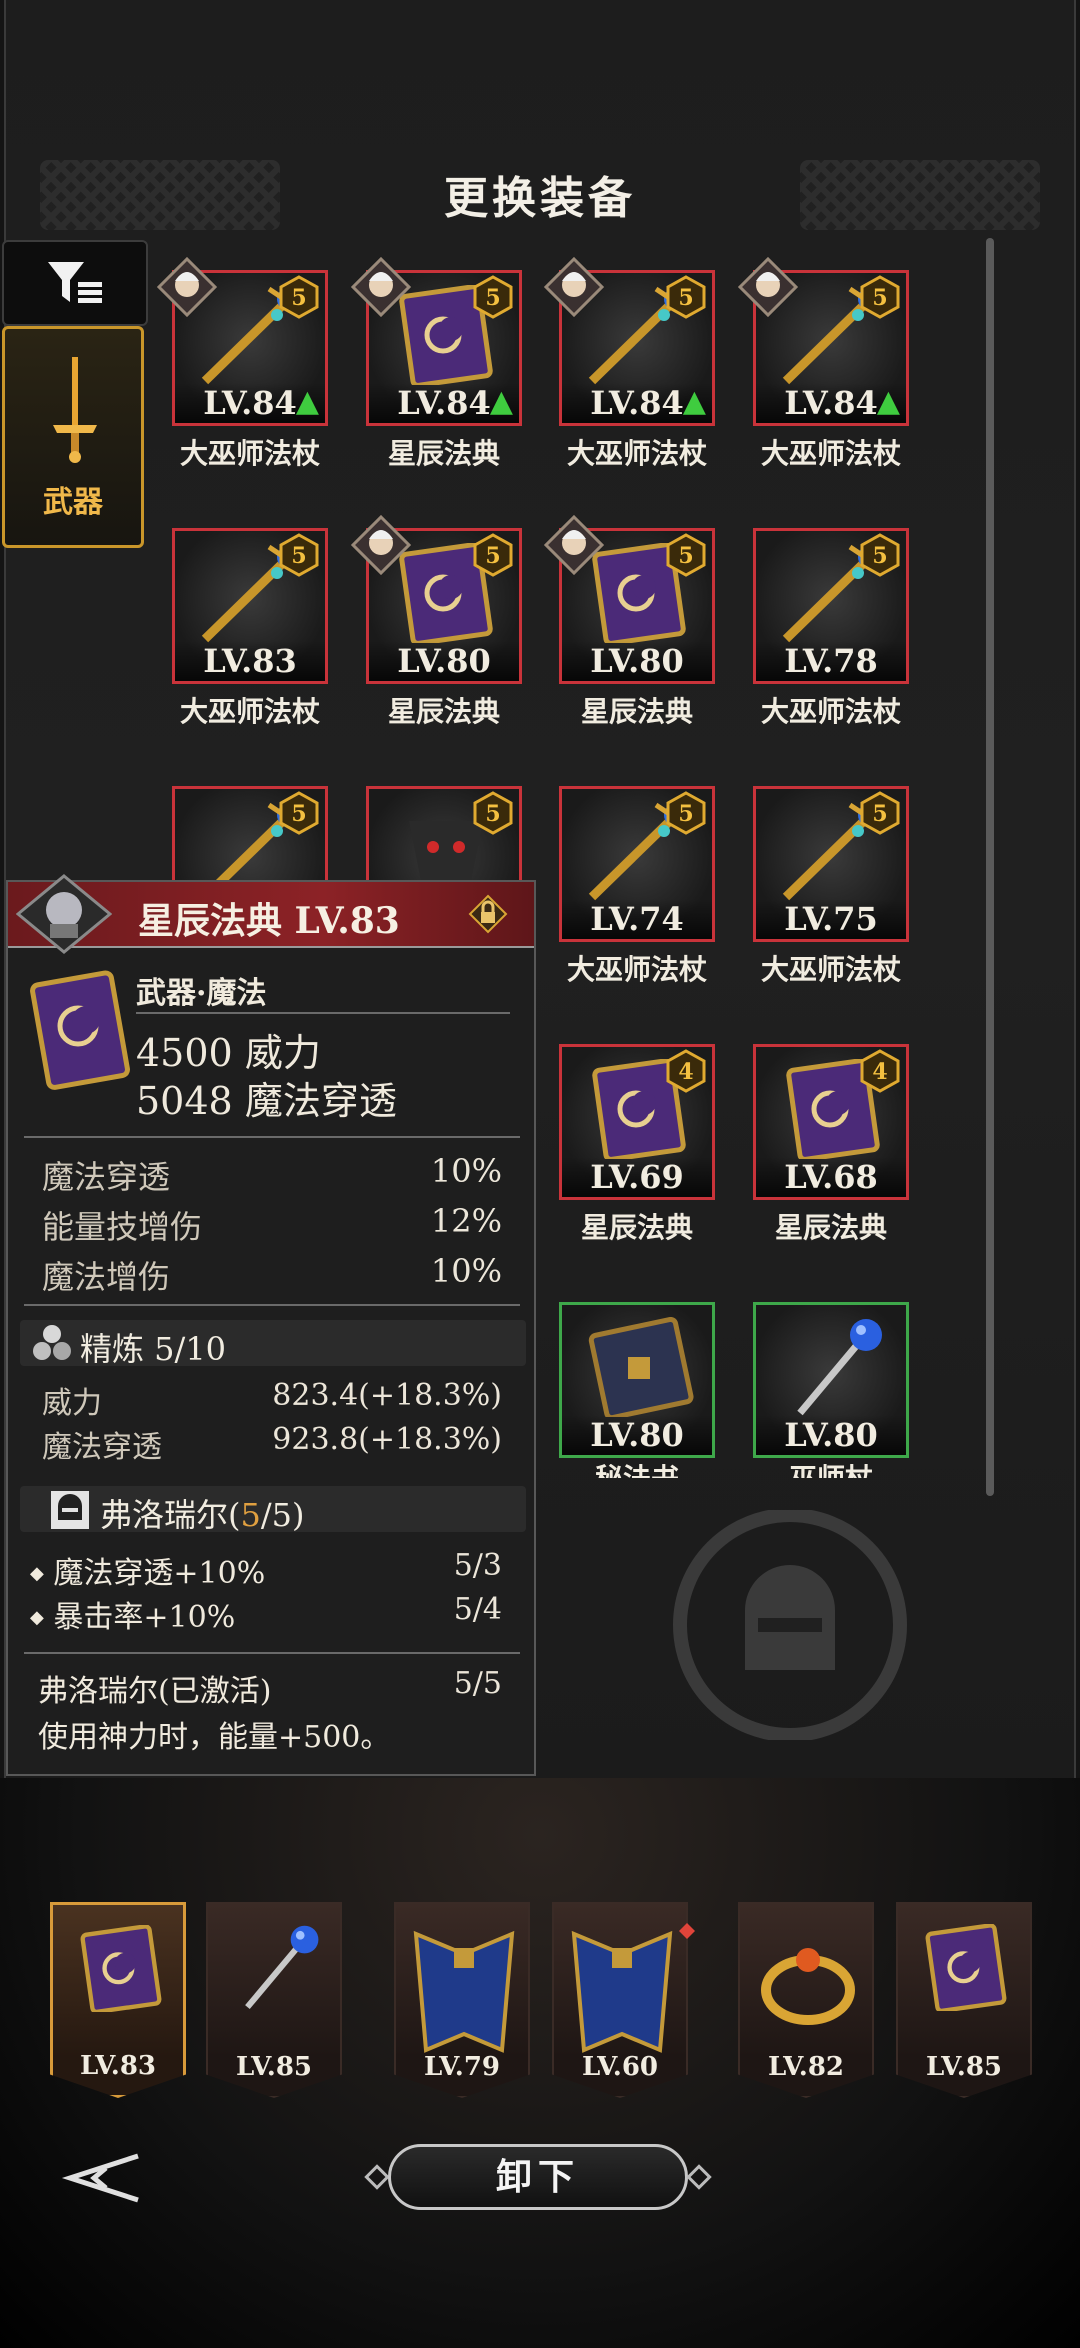  What do you see at coordinates (184, 1101) in the screenshot?
I see `main-stat-pierce-value: 5048` at bounding box center [184, 1101].